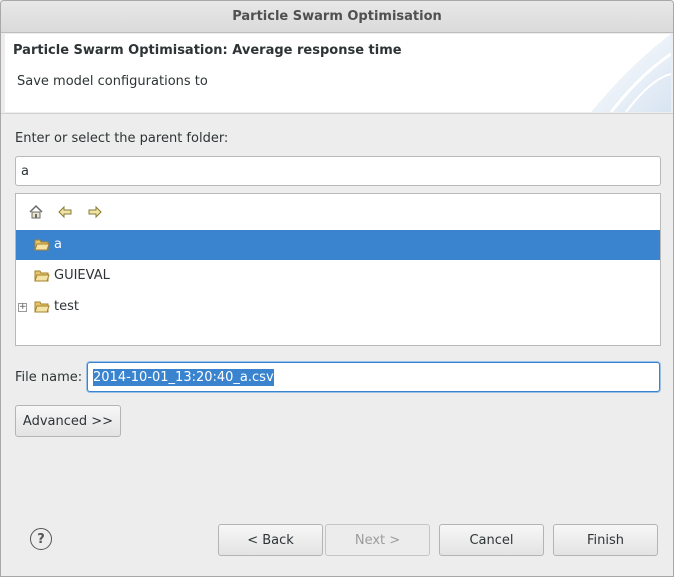  What do you see at coordinates (338, 245) in the screenshot?
I see `tree-item-a: a` at bounding box center [338, 245].